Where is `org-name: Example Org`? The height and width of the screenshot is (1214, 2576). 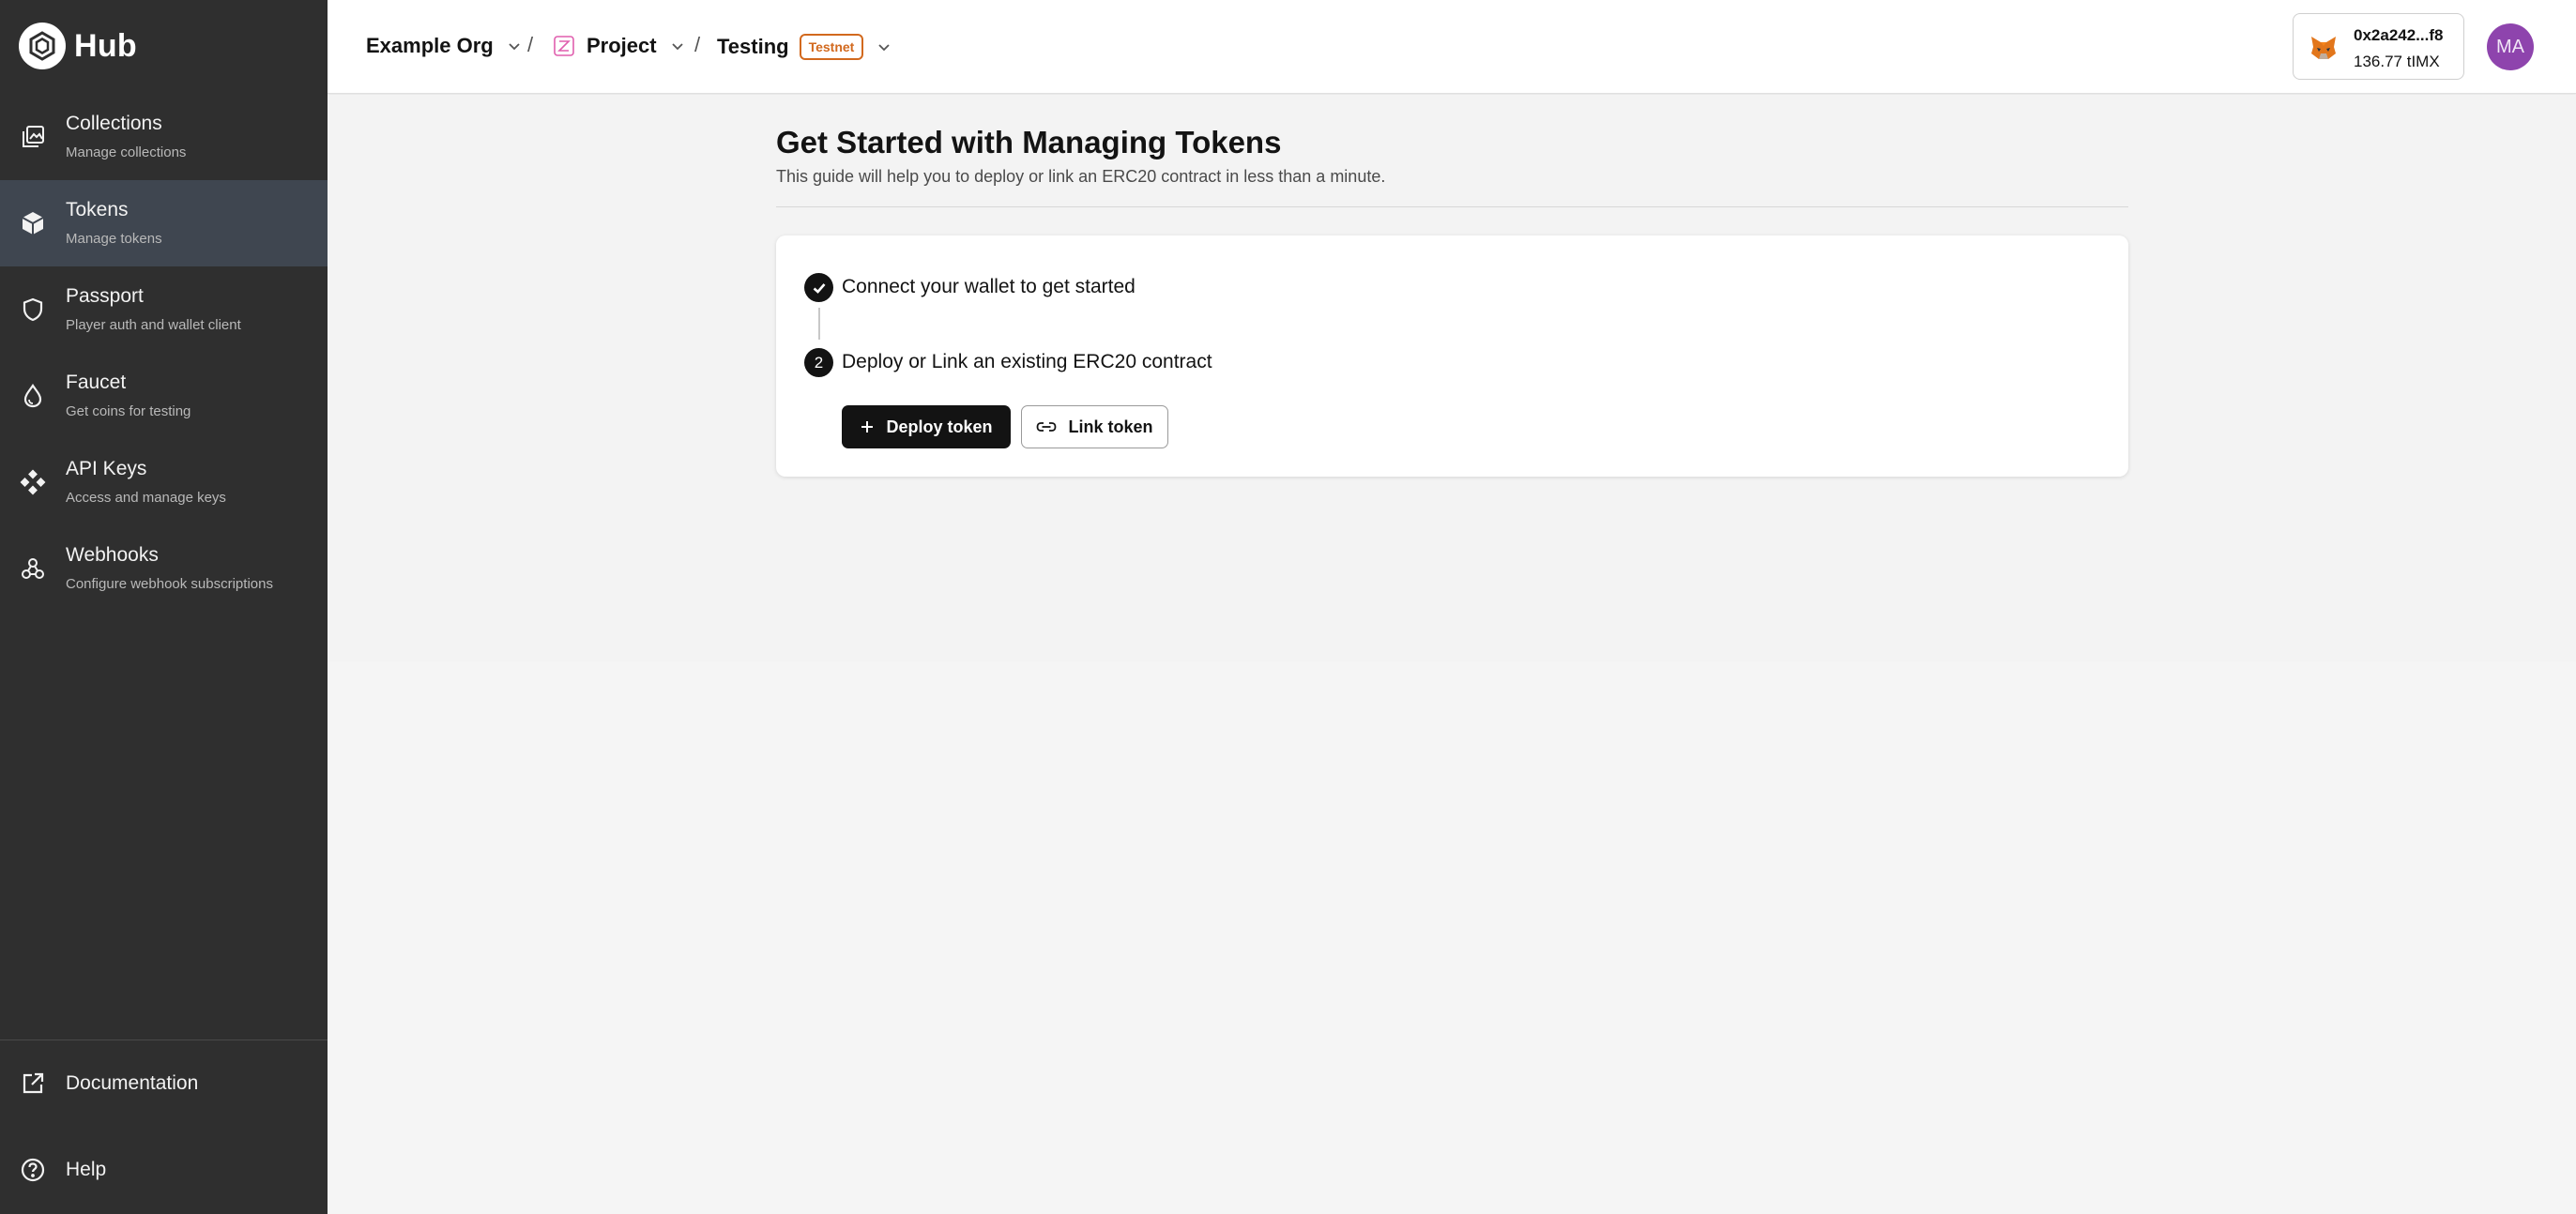 org-name: Example Org is located at coordinates (430, 45).